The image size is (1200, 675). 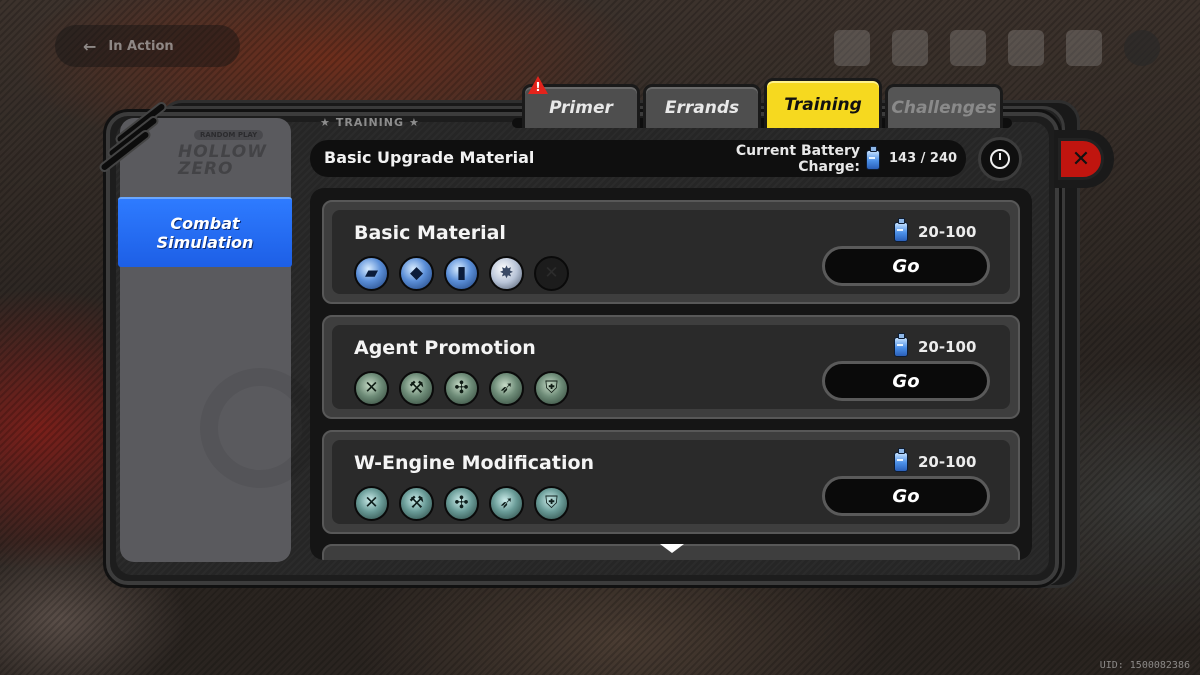 I want to click on refresh-timer-button, so click(x=1000, y=159).